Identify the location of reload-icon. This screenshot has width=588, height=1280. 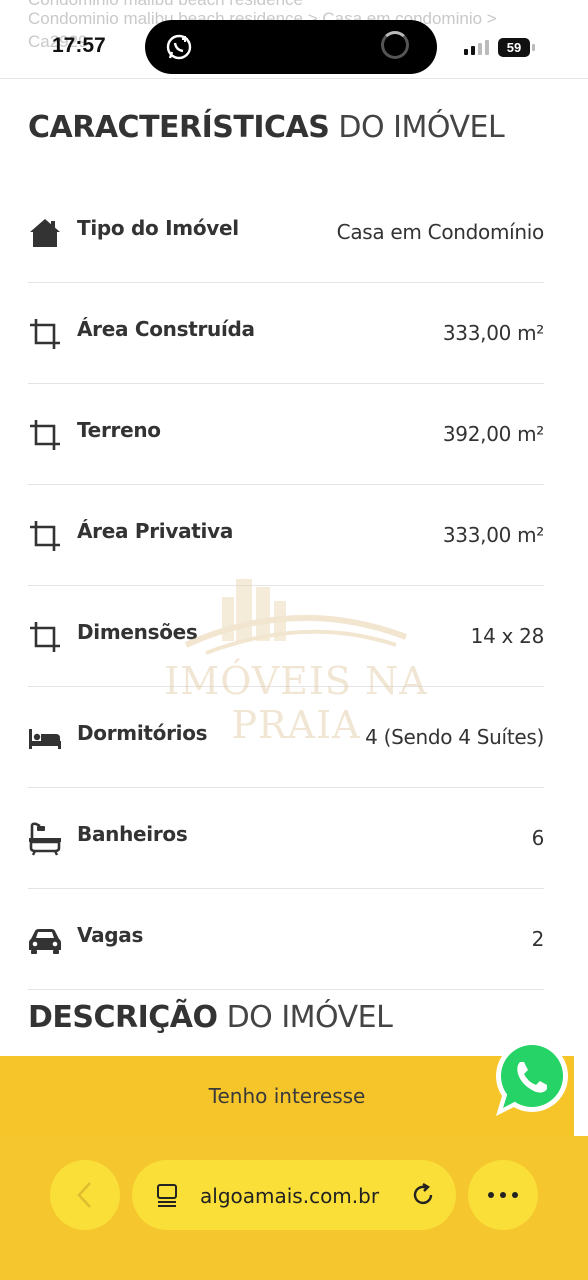
(423, 1195).